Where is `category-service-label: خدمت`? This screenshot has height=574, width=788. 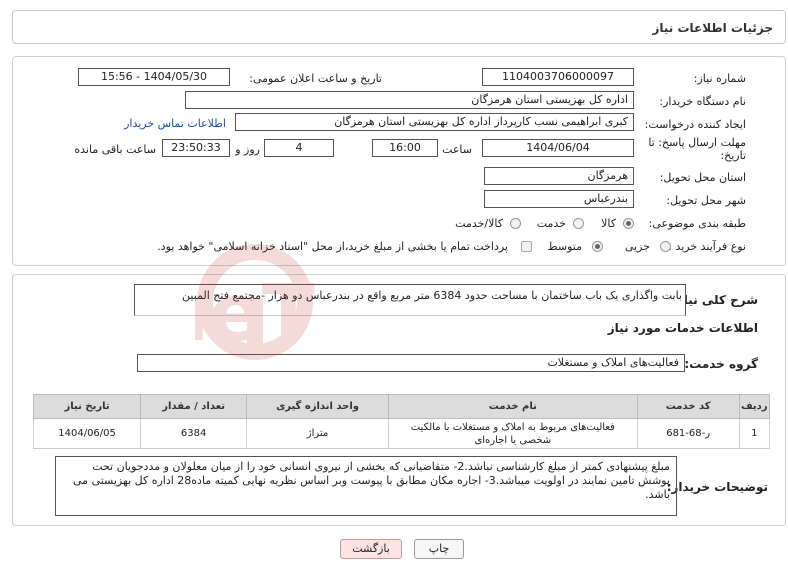
category-service-label: خدمت is located at coordinates (551, 223).